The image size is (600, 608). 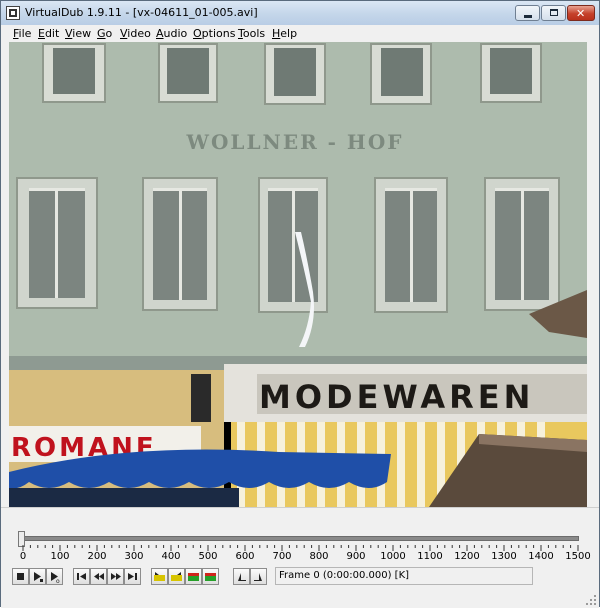 I want to click on tick-label: 600, so click(x=245, y=556).